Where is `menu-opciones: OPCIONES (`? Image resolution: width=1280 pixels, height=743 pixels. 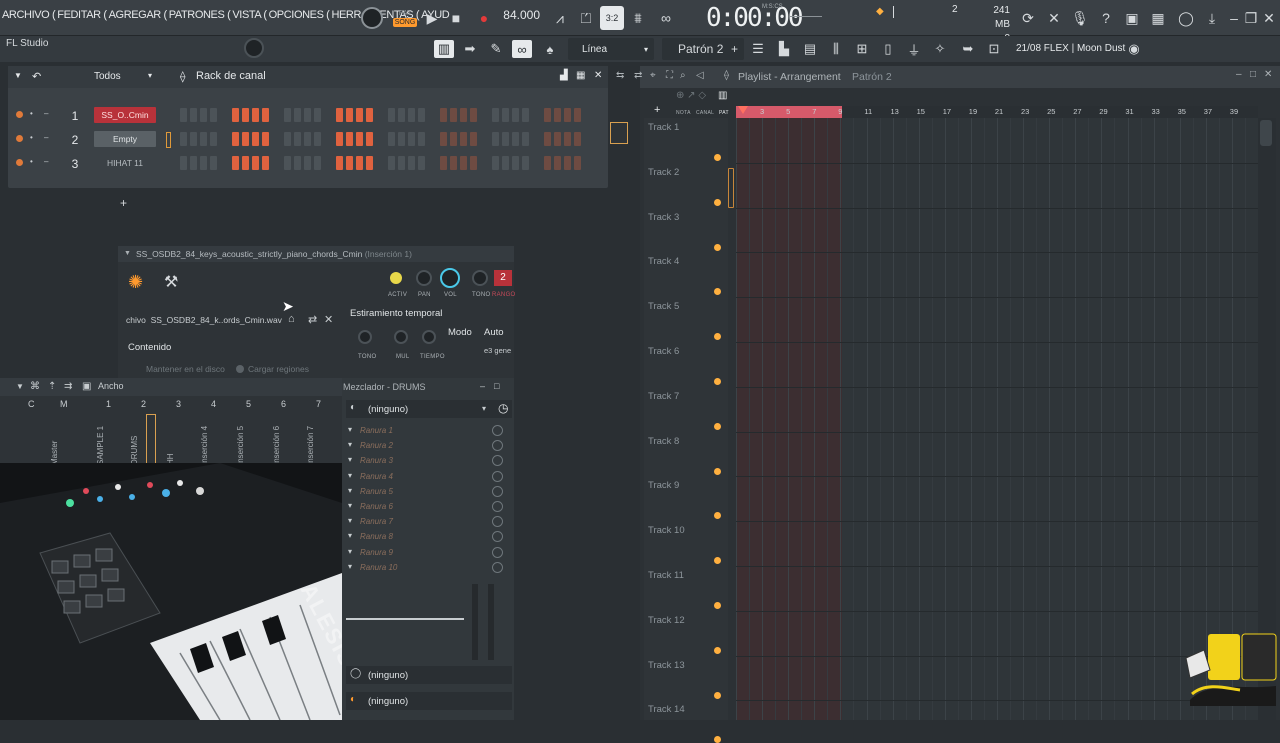 menu-opciones: OPCIONES ( is located at coordinates (299, 15).